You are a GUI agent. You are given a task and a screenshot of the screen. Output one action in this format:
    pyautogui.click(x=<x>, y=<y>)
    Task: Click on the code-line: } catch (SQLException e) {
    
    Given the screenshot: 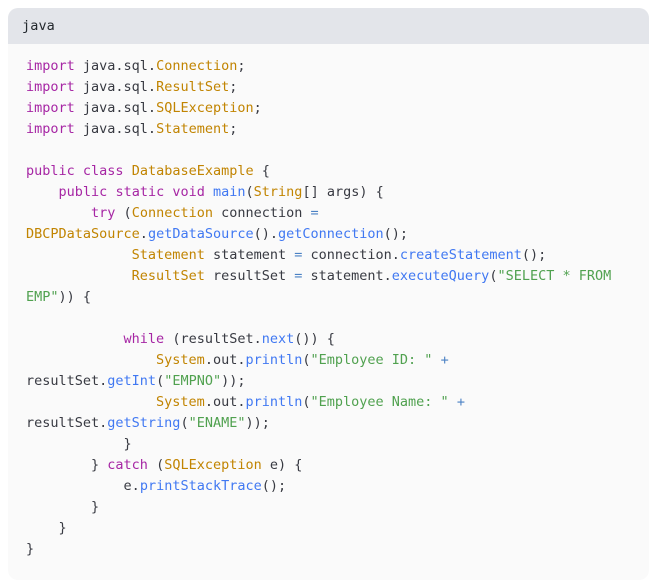 What is the action you would take?
    pyautogui.click(x=164, y=465)
    